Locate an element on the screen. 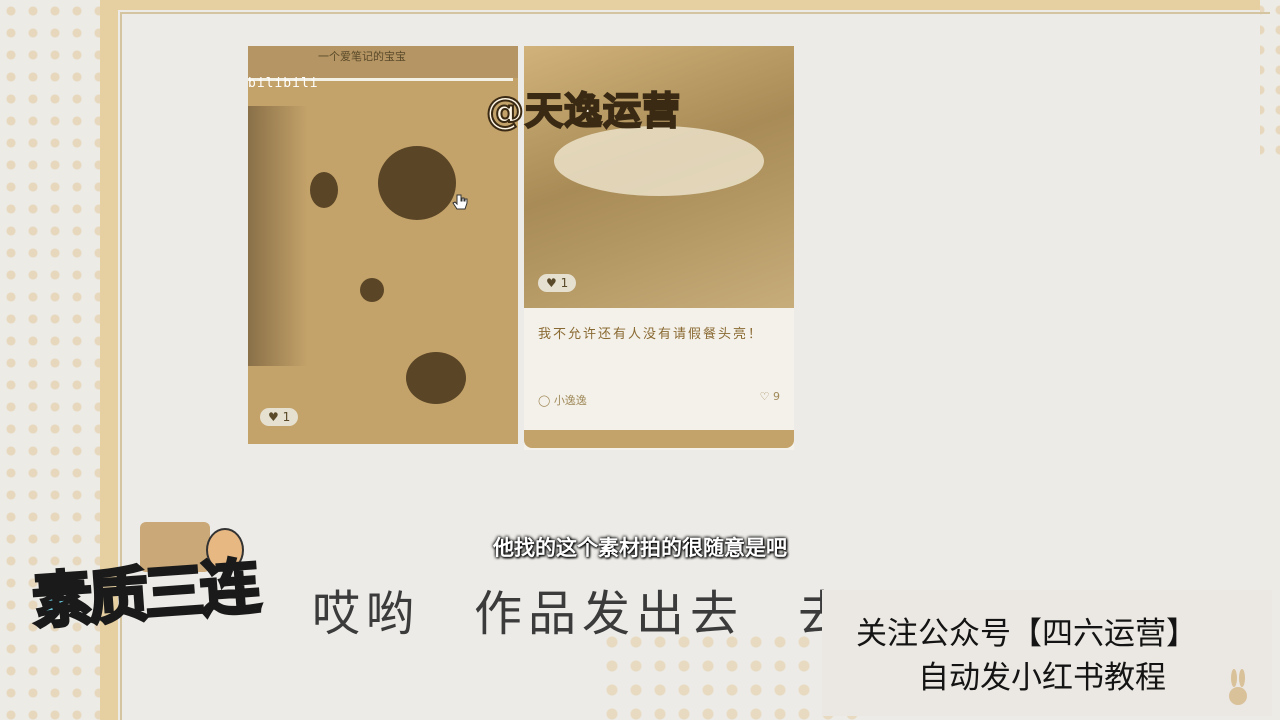 The height and width of the screenshot is (720, 1280). bilibili-logo: bilibili is located at coordinates (283, 83).